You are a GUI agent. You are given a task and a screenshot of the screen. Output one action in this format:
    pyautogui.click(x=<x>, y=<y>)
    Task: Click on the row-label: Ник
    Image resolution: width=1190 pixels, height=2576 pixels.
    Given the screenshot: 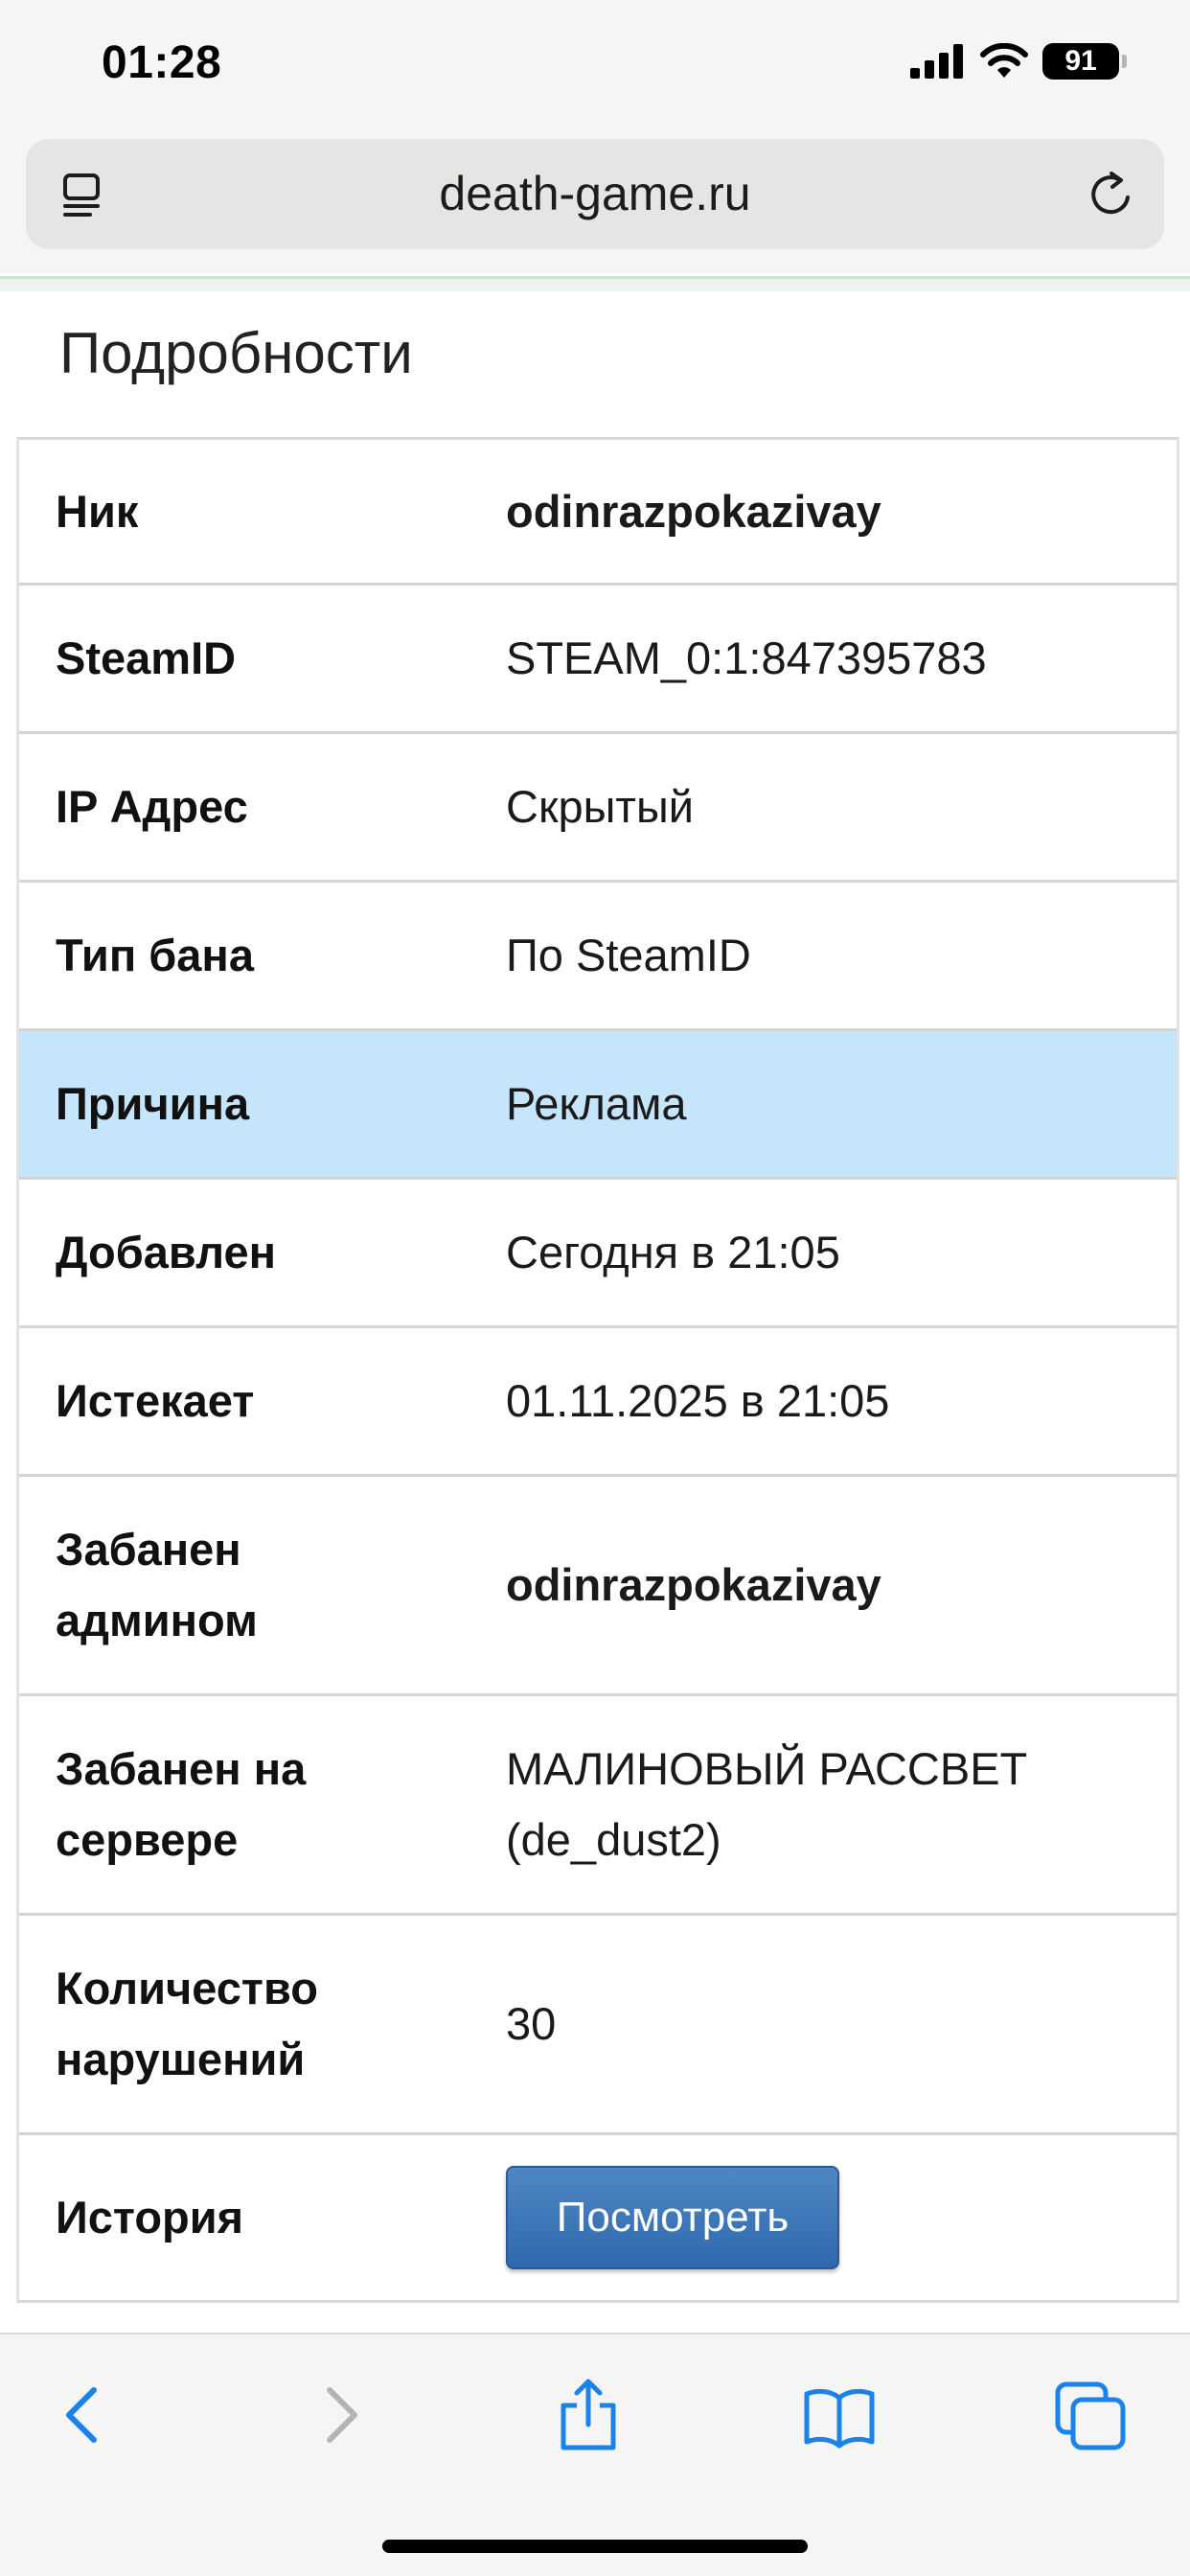 What is the action you would take?
    pyautogui.click(x=97, y=511)
    